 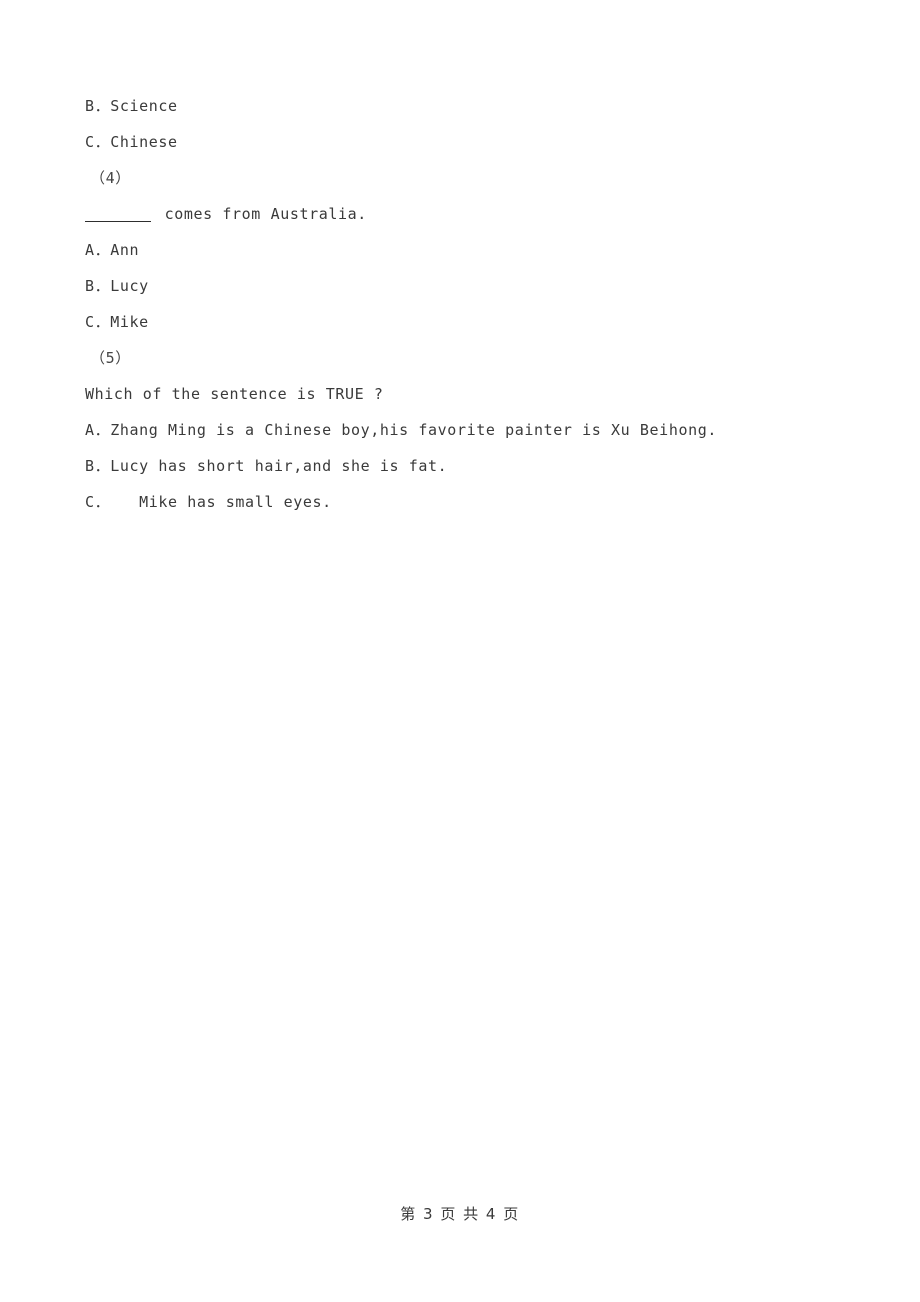 What do you see at coordinates (465, 142) in the screenshot?
I see `q3-option-c: C．Chinese` at bounding box center [465, 142].